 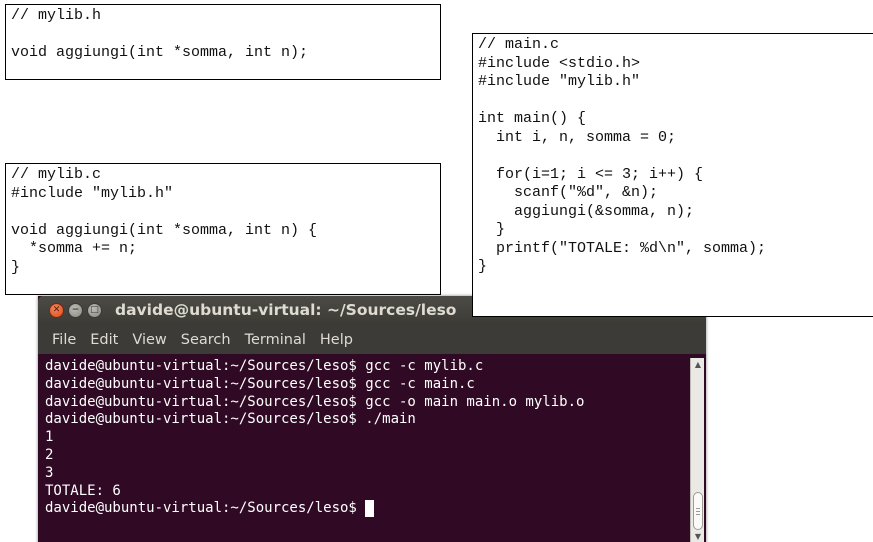 I want to click on code-line: // mylib.c, so click(x=56, y=174).